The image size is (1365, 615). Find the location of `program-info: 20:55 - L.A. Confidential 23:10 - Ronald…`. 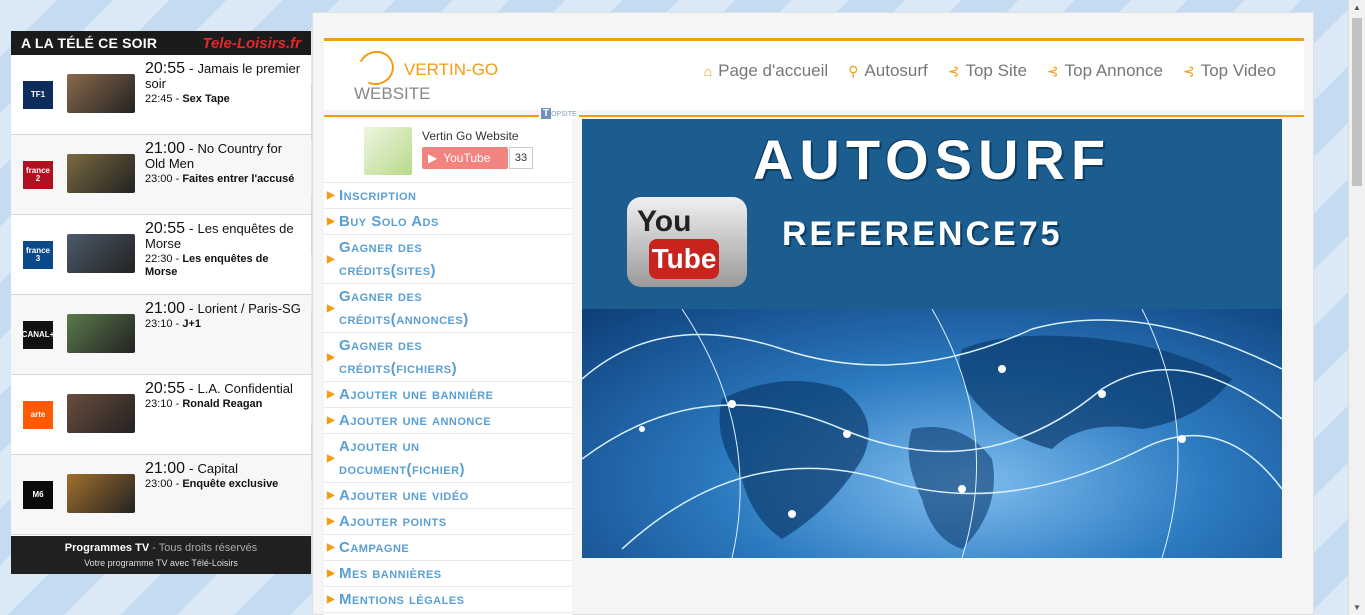

program-info: 20:55 - L.A. Confidential 23:10 - Ronald… is located at coordinates (219, 395).